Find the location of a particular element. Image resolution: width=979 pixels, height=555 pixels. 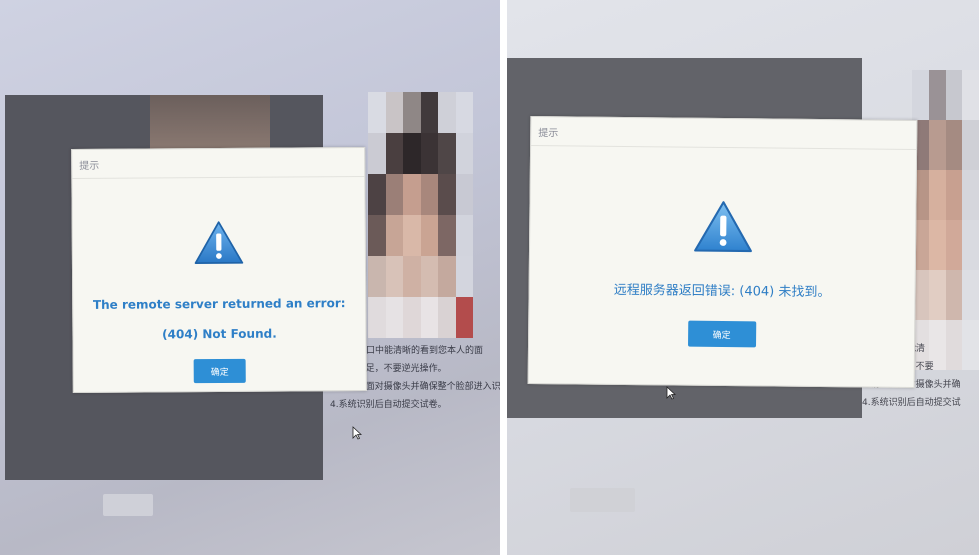

error-message: 远程服务器返回错误: (404) 未找到。 is located at coordinates (722, 291).